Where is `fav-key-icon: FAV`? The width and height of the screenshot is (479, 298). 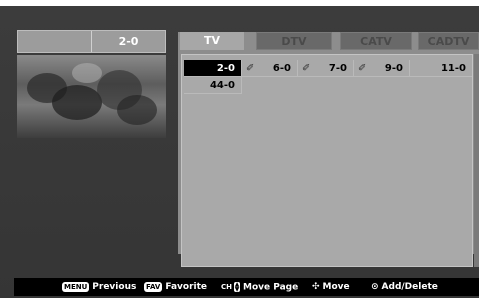 fav-key-icon: FAV is located at coordinates (153, 286).